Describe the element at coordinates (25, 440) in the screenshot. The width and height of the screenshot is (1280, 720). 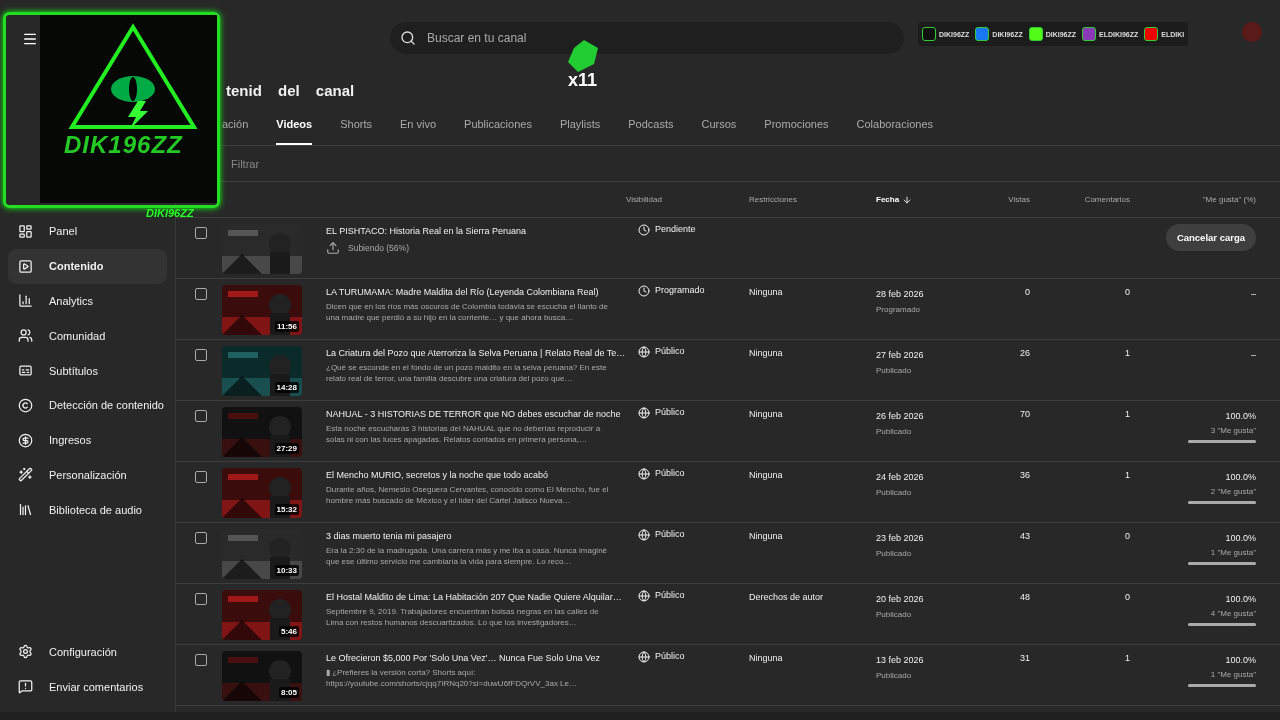
I see `dollar-icon` at that location.